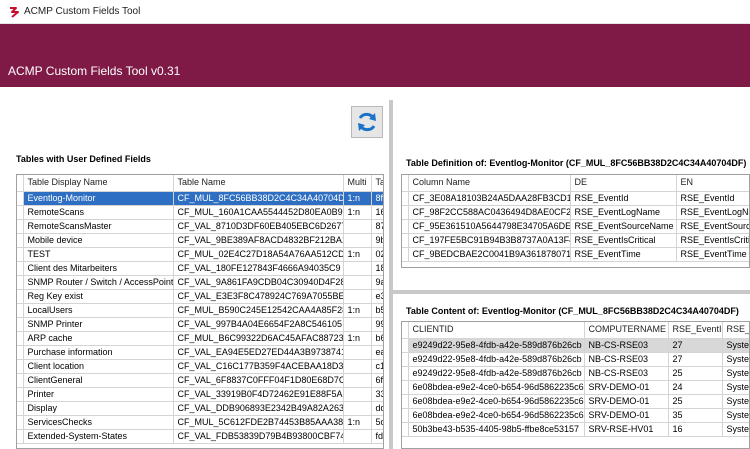 The height and width of the screenshot is (449, 750). What do you see at coordinates (626, 330) in the screenshot?
I see `column-header: COMPUTERNAME` at bounding box center [626, 330].